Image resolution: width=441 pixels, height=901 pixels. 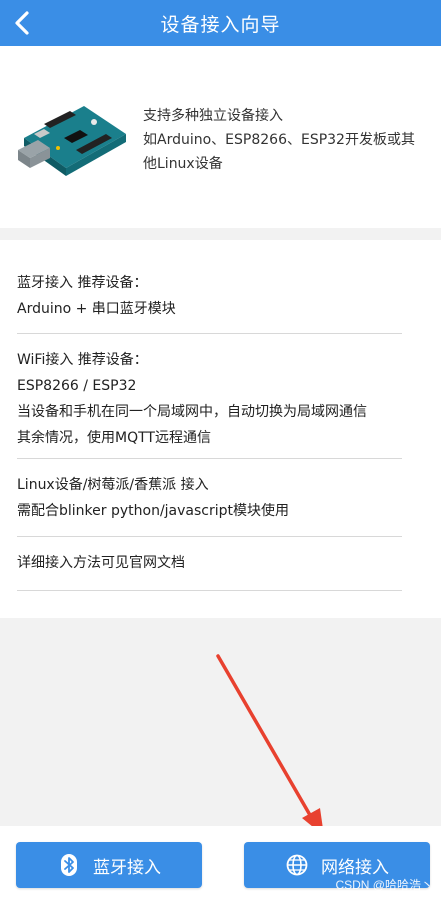 What do you see at coordinates (209, 302) in the screenshot?
I see `bluetooth-info: 蓝牙接入 推荐设备： Arduino + 串口蓝牙模块` at bounding box center [209, 302].